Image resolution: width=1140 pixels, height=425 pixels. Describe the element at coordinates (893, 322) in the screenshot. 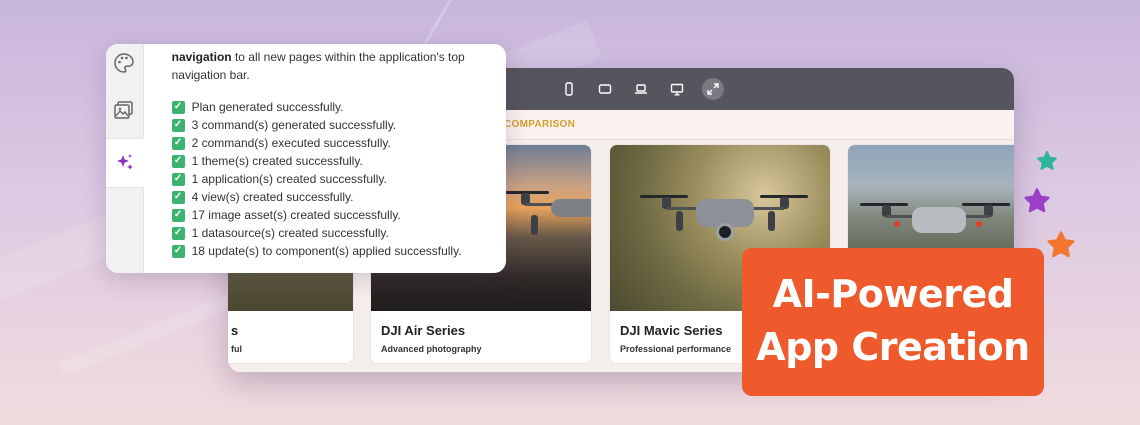

I see `promo-badge: AI-Powered App Creation` at that location.